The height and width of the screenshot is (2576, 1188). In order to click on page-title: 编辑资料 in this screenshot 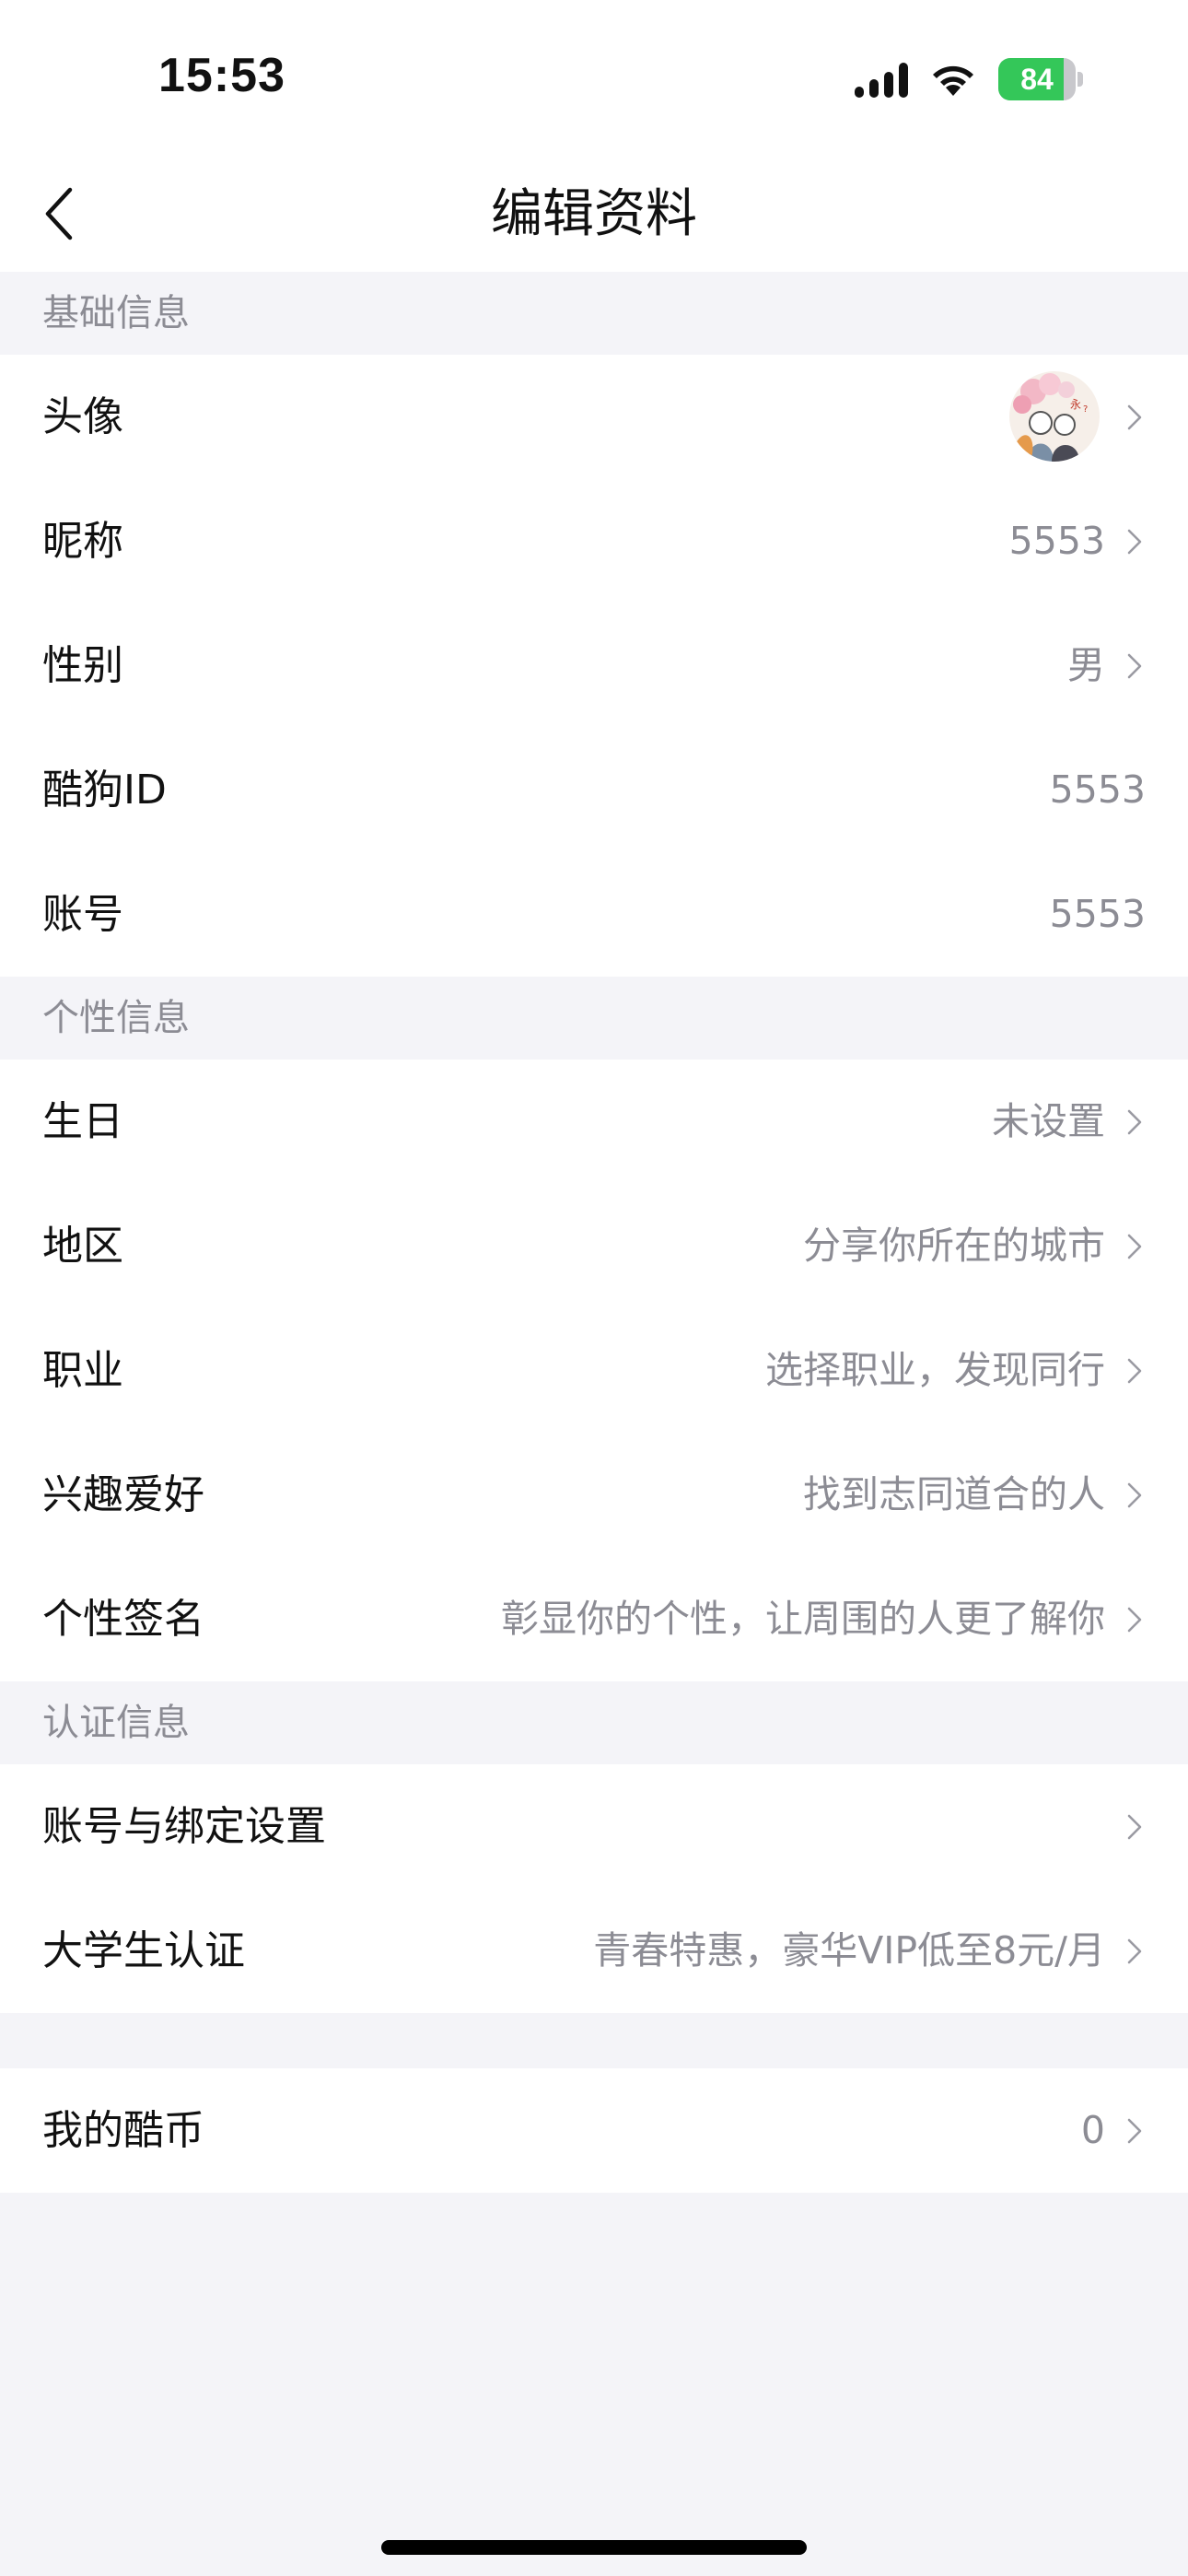, I will do `click(594, 214)`.